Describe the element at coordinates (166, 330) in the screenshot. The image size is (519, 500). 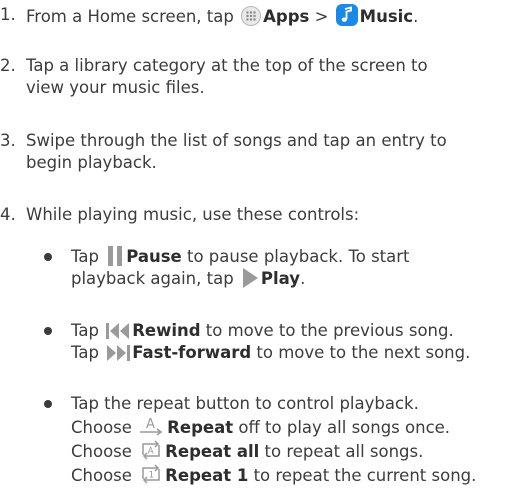
I see `rewind-label: Rewind` at that location.